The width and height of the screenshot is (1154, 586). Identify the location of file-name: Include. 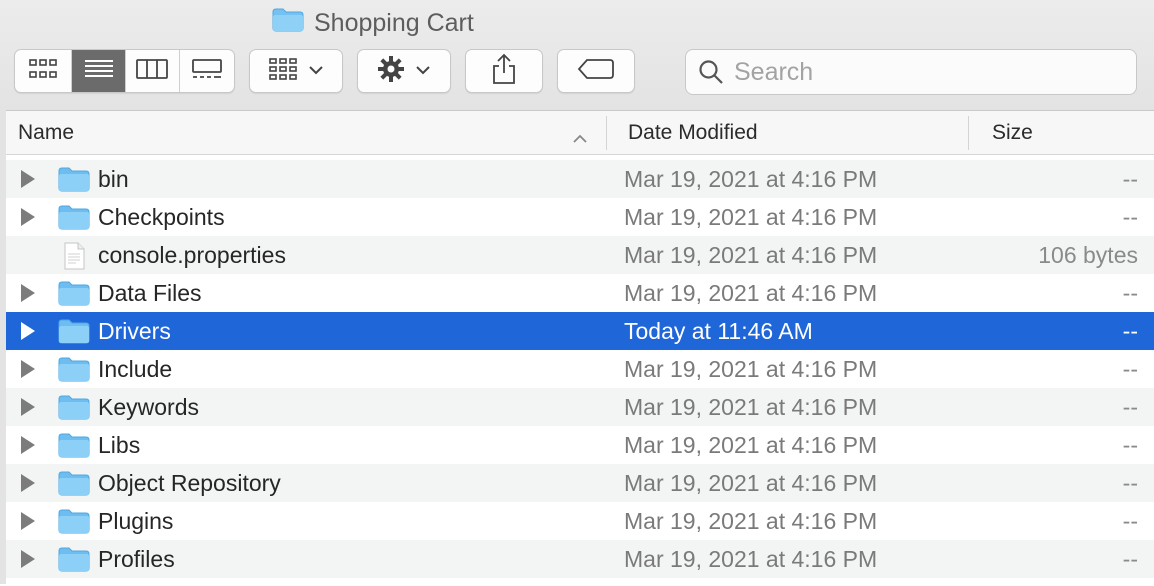
(135, 368).